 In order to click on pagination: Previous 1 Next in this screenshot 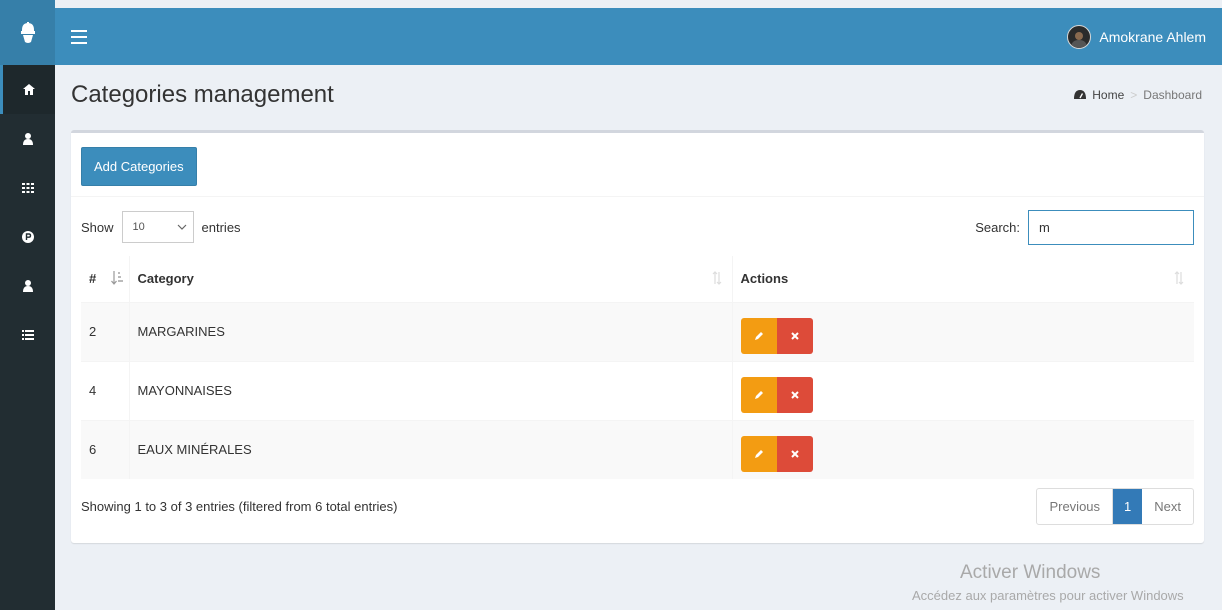, I will do `click(1115, 506)`.